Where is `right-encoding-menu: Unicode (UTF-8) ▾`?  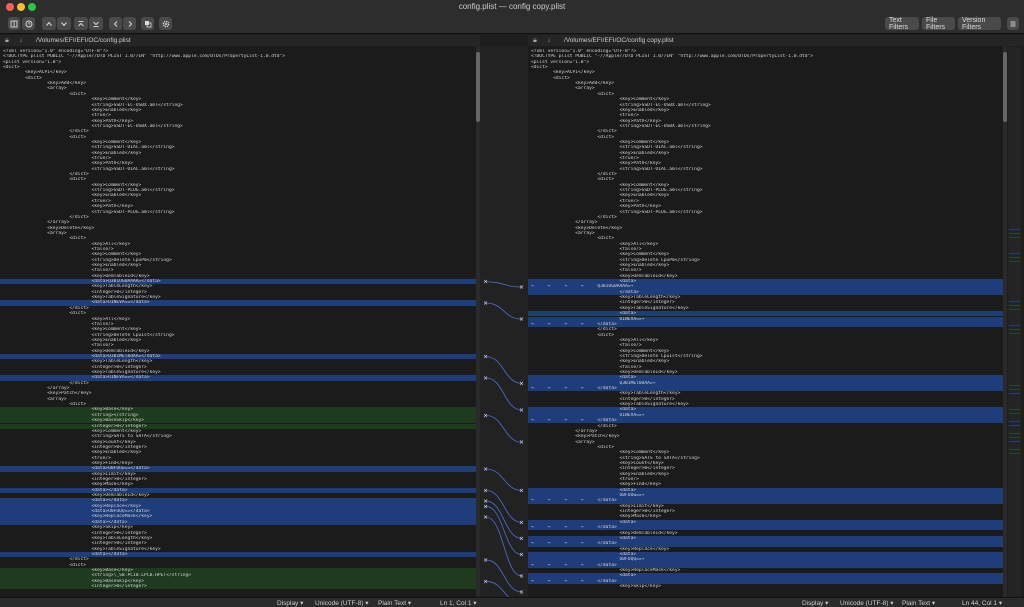
right-encoding-menu: Unicode (UTF-8) ▾ is located at coordinates (866, 603).